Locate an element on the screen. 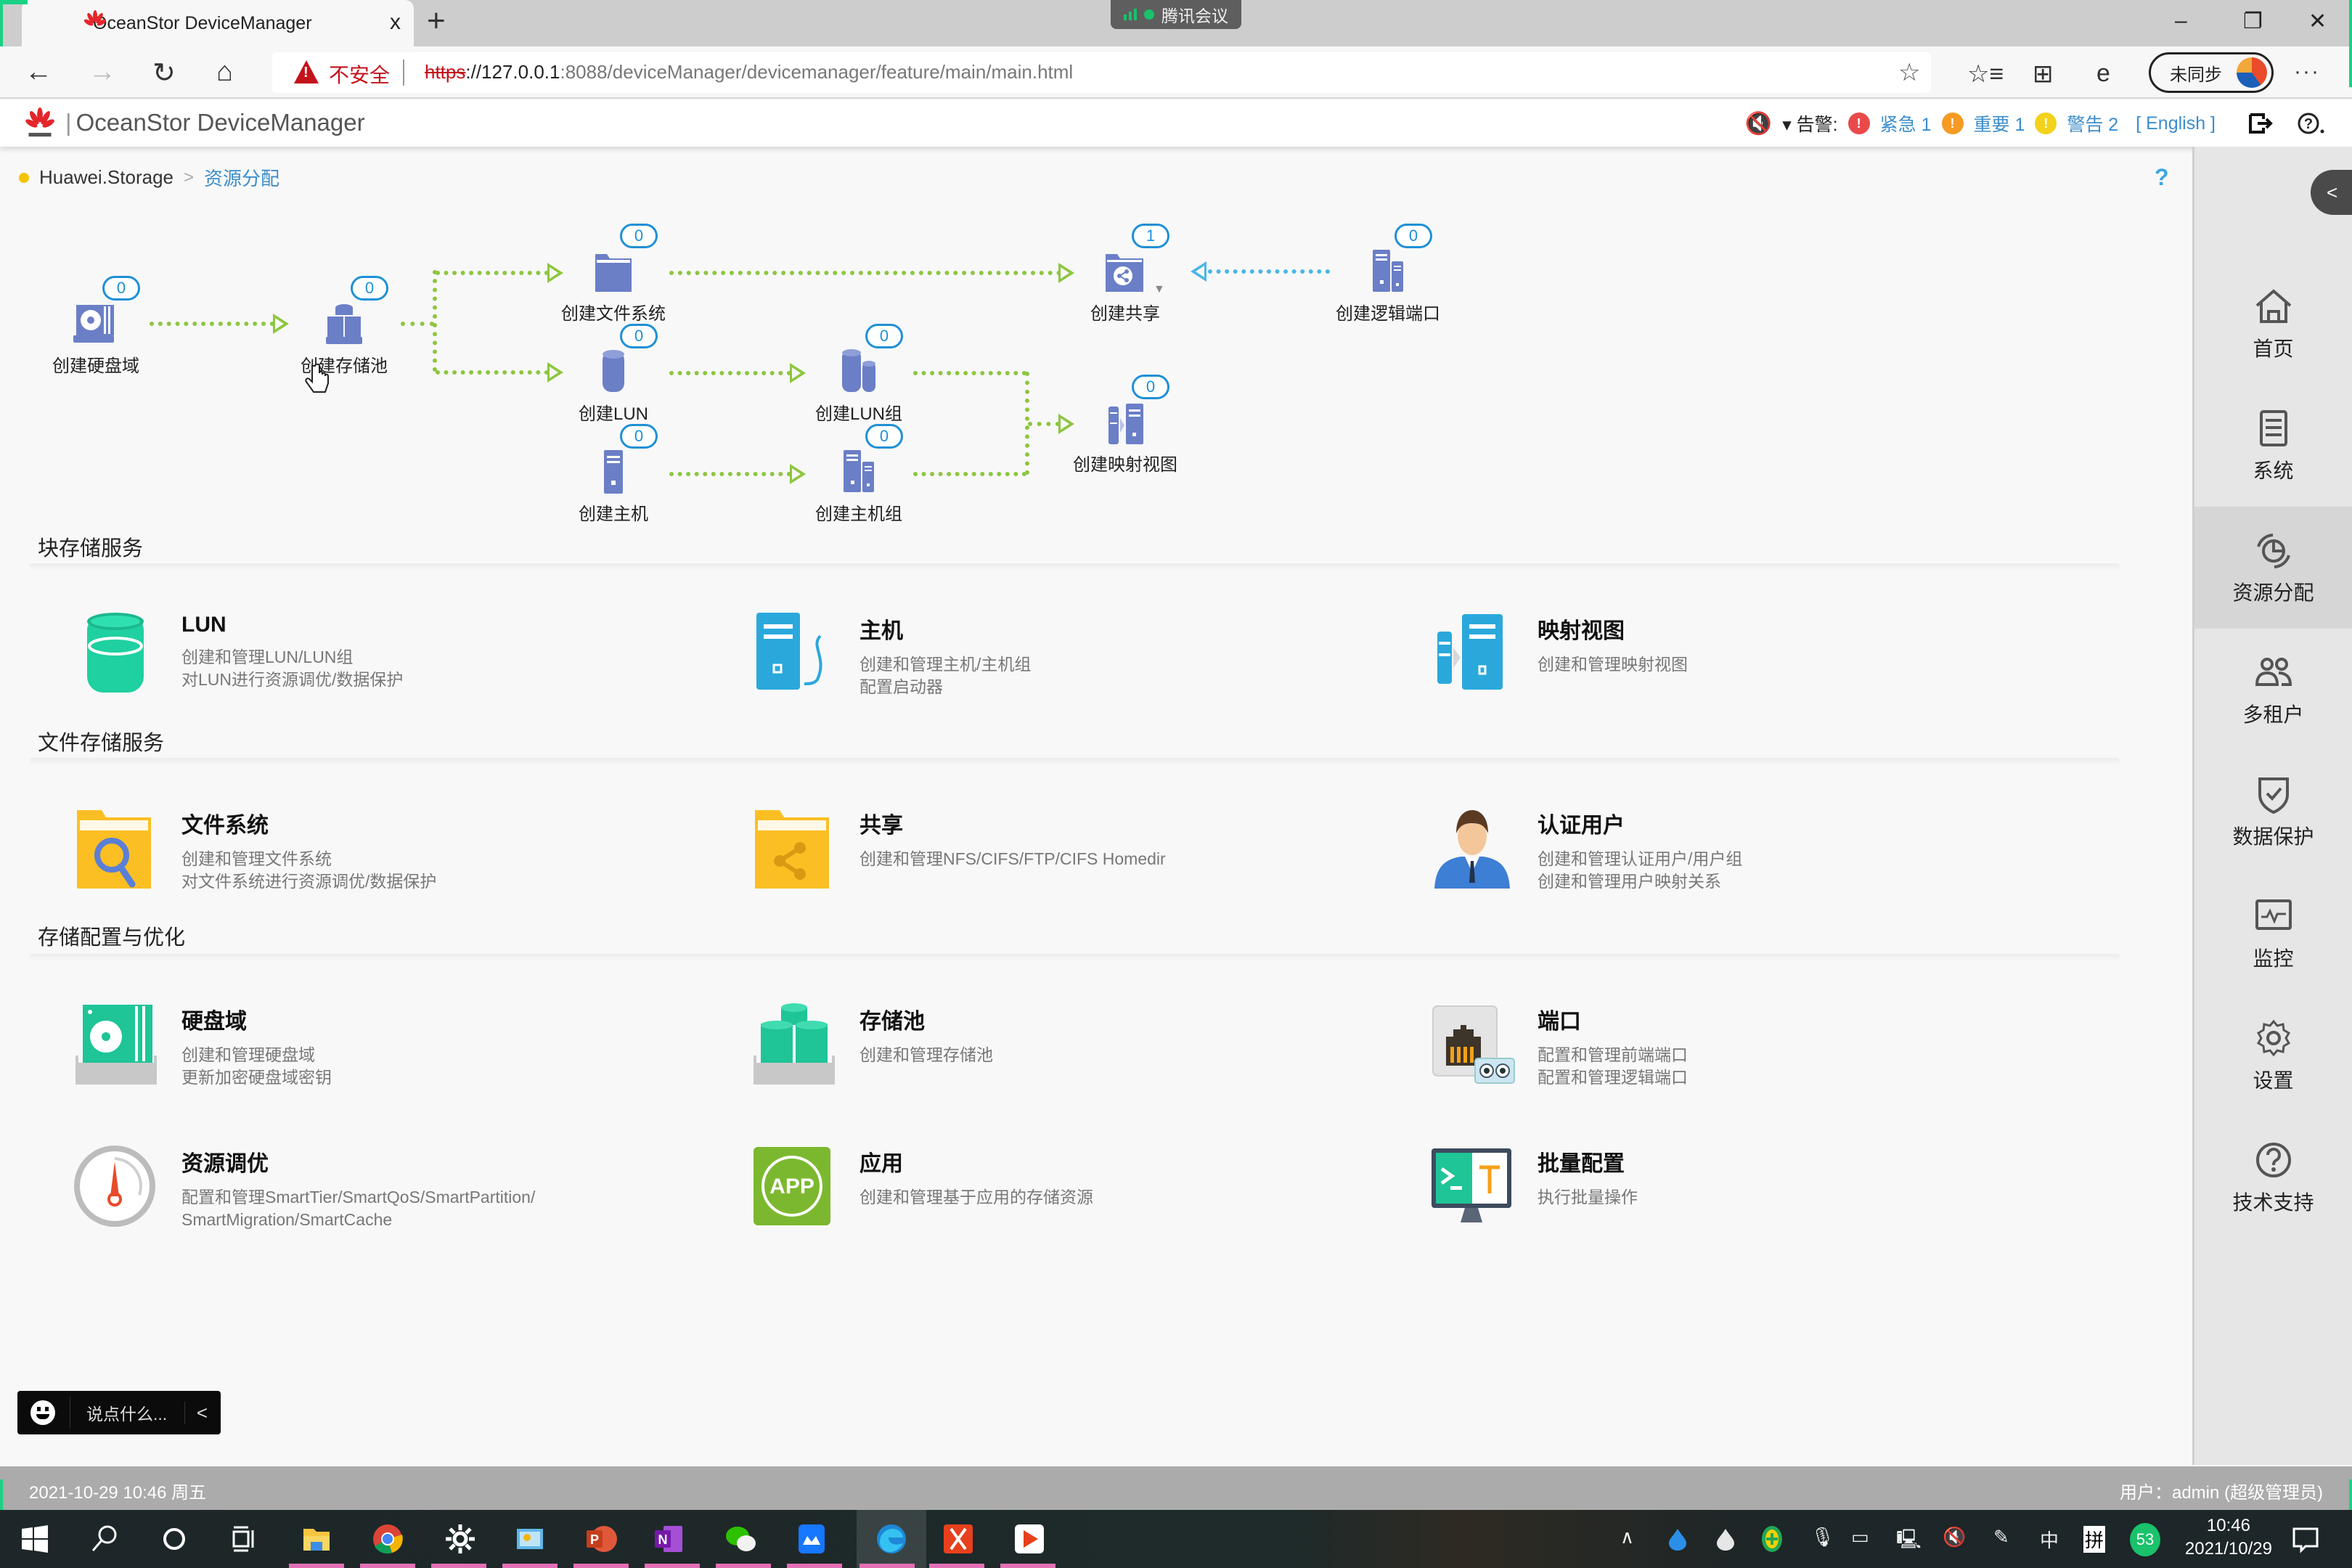 The width and height of the screenshot is (2352, 1568). favorite-add-icon: ☆ is located at coordinates (1909, 72).